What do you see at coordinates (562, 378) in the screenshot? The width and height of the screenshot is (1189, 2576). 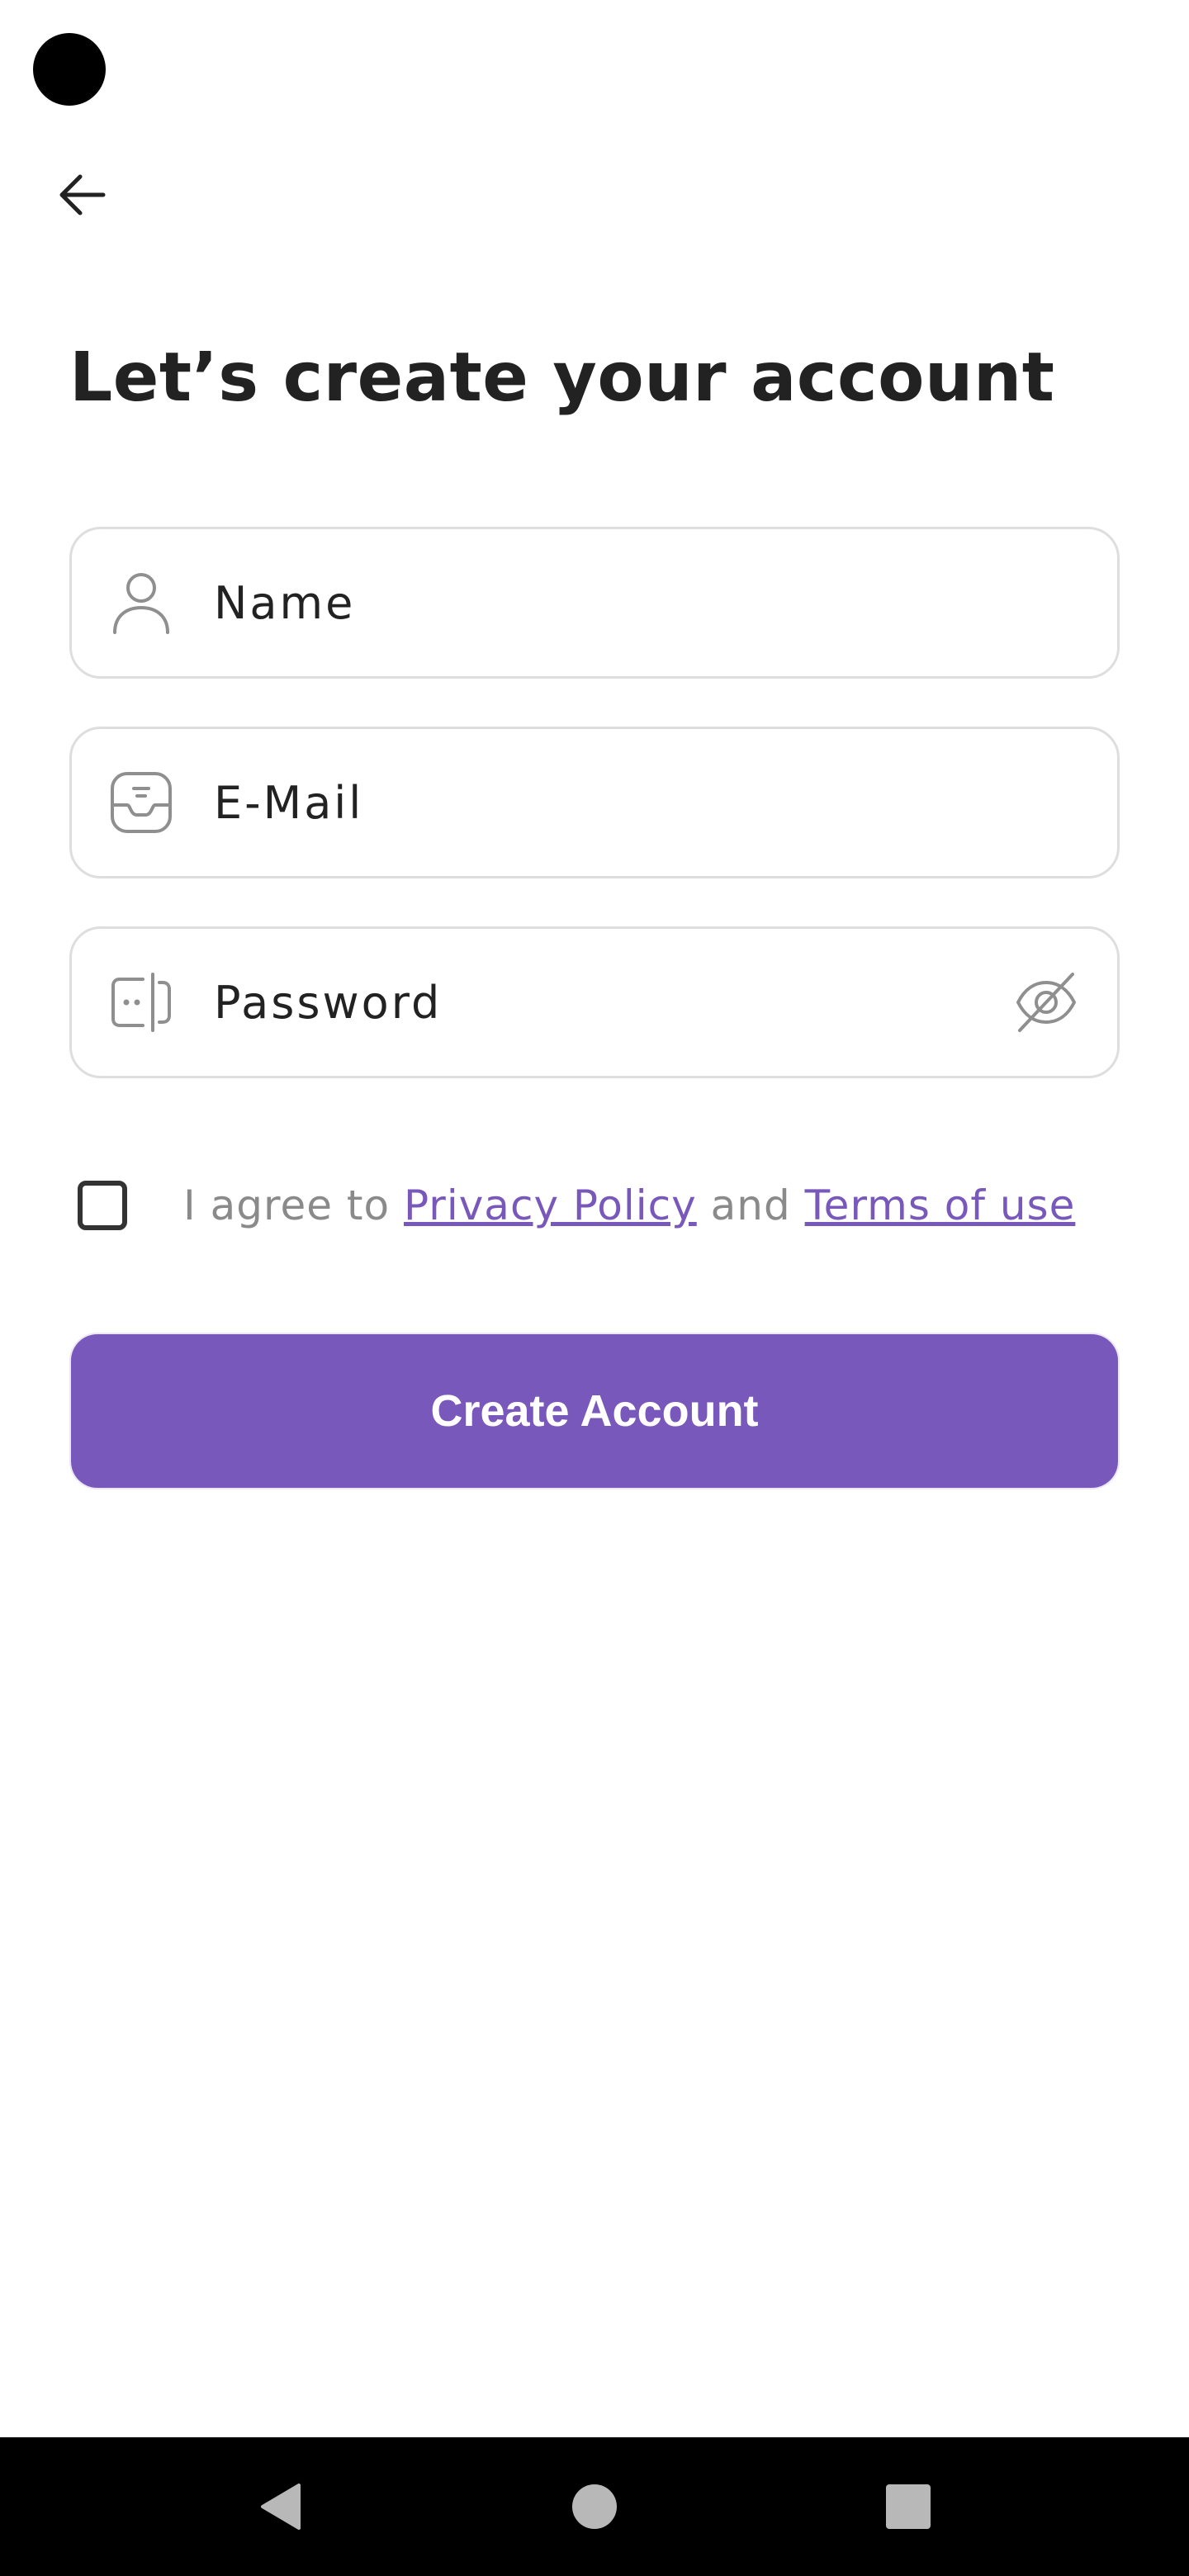 I see `page-title: Let’s create your account` at bounding box center [562, 378].